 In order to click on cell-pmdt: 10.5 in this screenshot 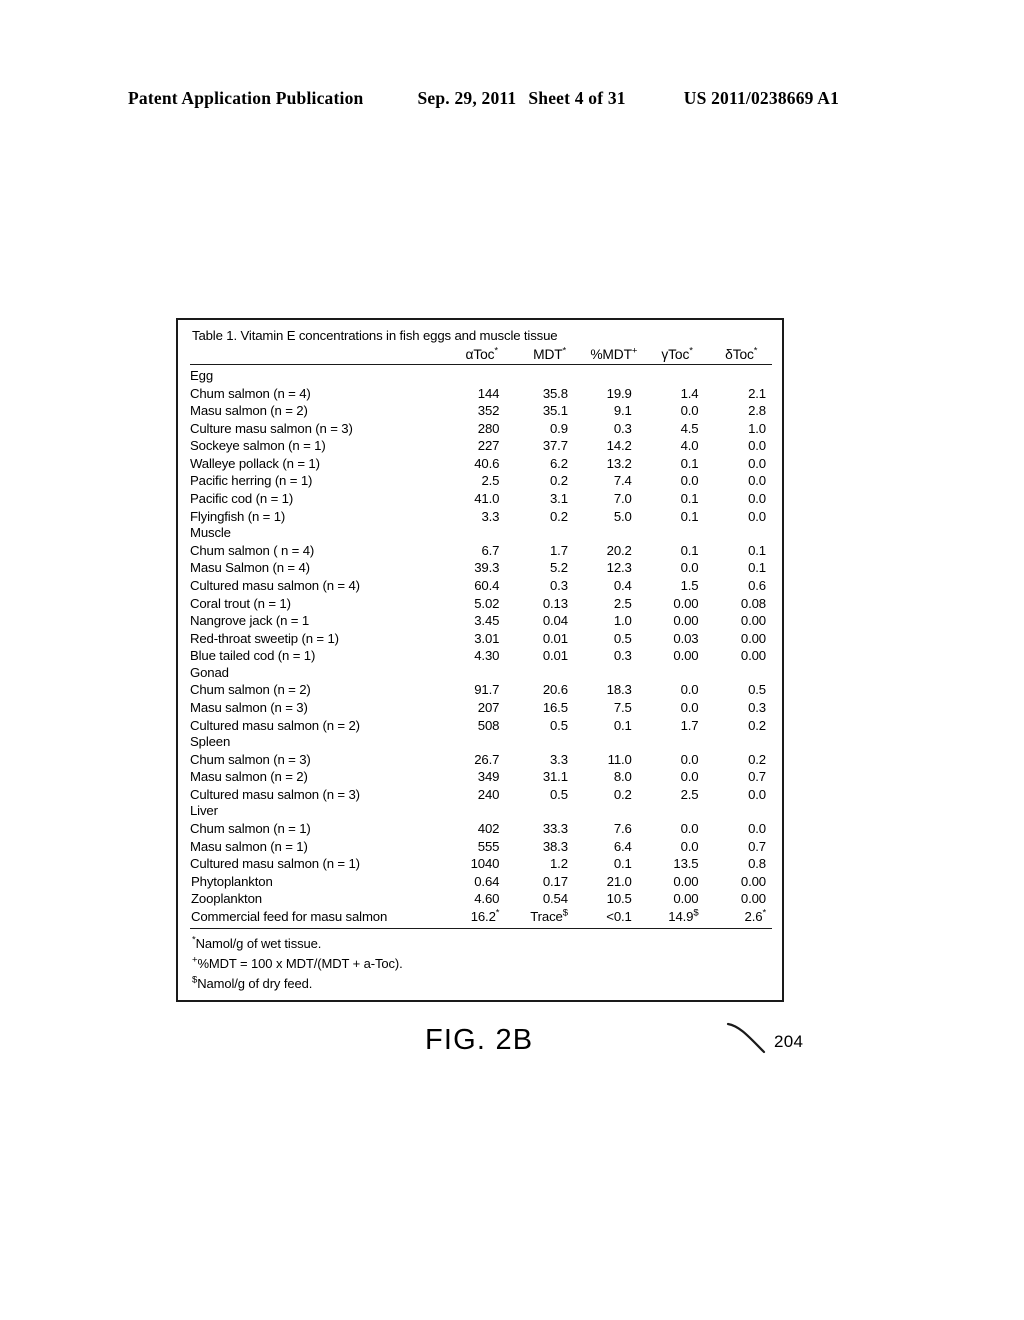, I will do `click(619, 899)`.